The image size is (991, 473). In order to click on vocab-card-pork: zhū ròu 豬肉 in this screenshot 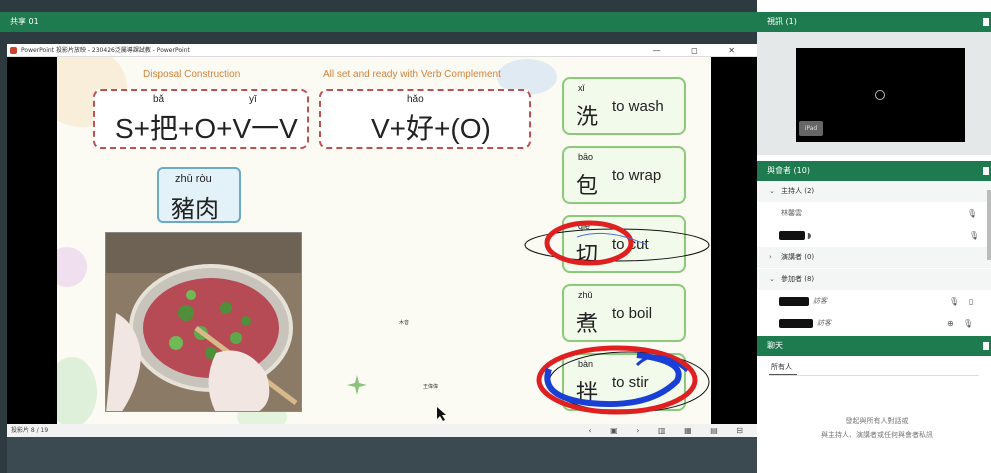, I will do `click(199, 195)`.